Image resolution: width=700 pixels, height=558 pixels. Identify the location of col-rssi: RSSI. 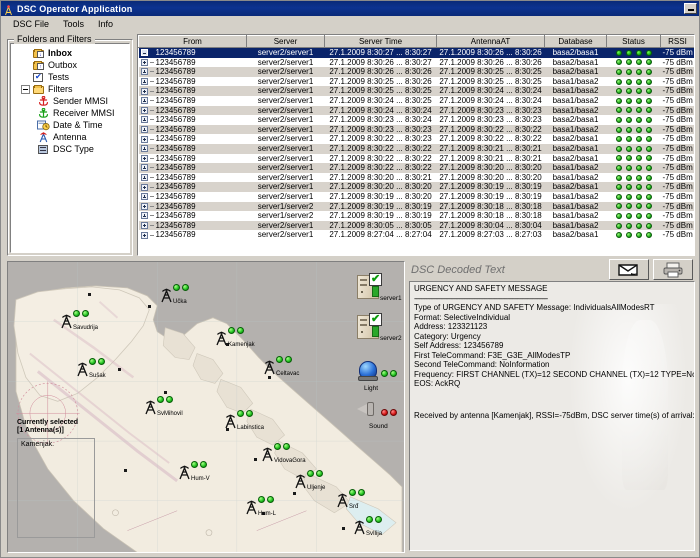
(677, 41).